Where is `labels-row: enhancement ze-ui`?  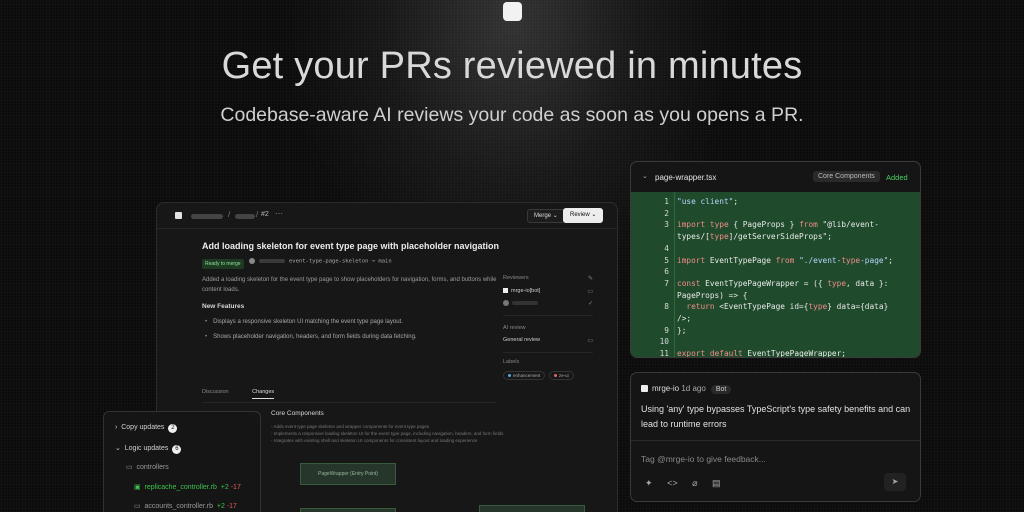 labels-row: enhancement ze-ui is located at coordinates (548, 375).